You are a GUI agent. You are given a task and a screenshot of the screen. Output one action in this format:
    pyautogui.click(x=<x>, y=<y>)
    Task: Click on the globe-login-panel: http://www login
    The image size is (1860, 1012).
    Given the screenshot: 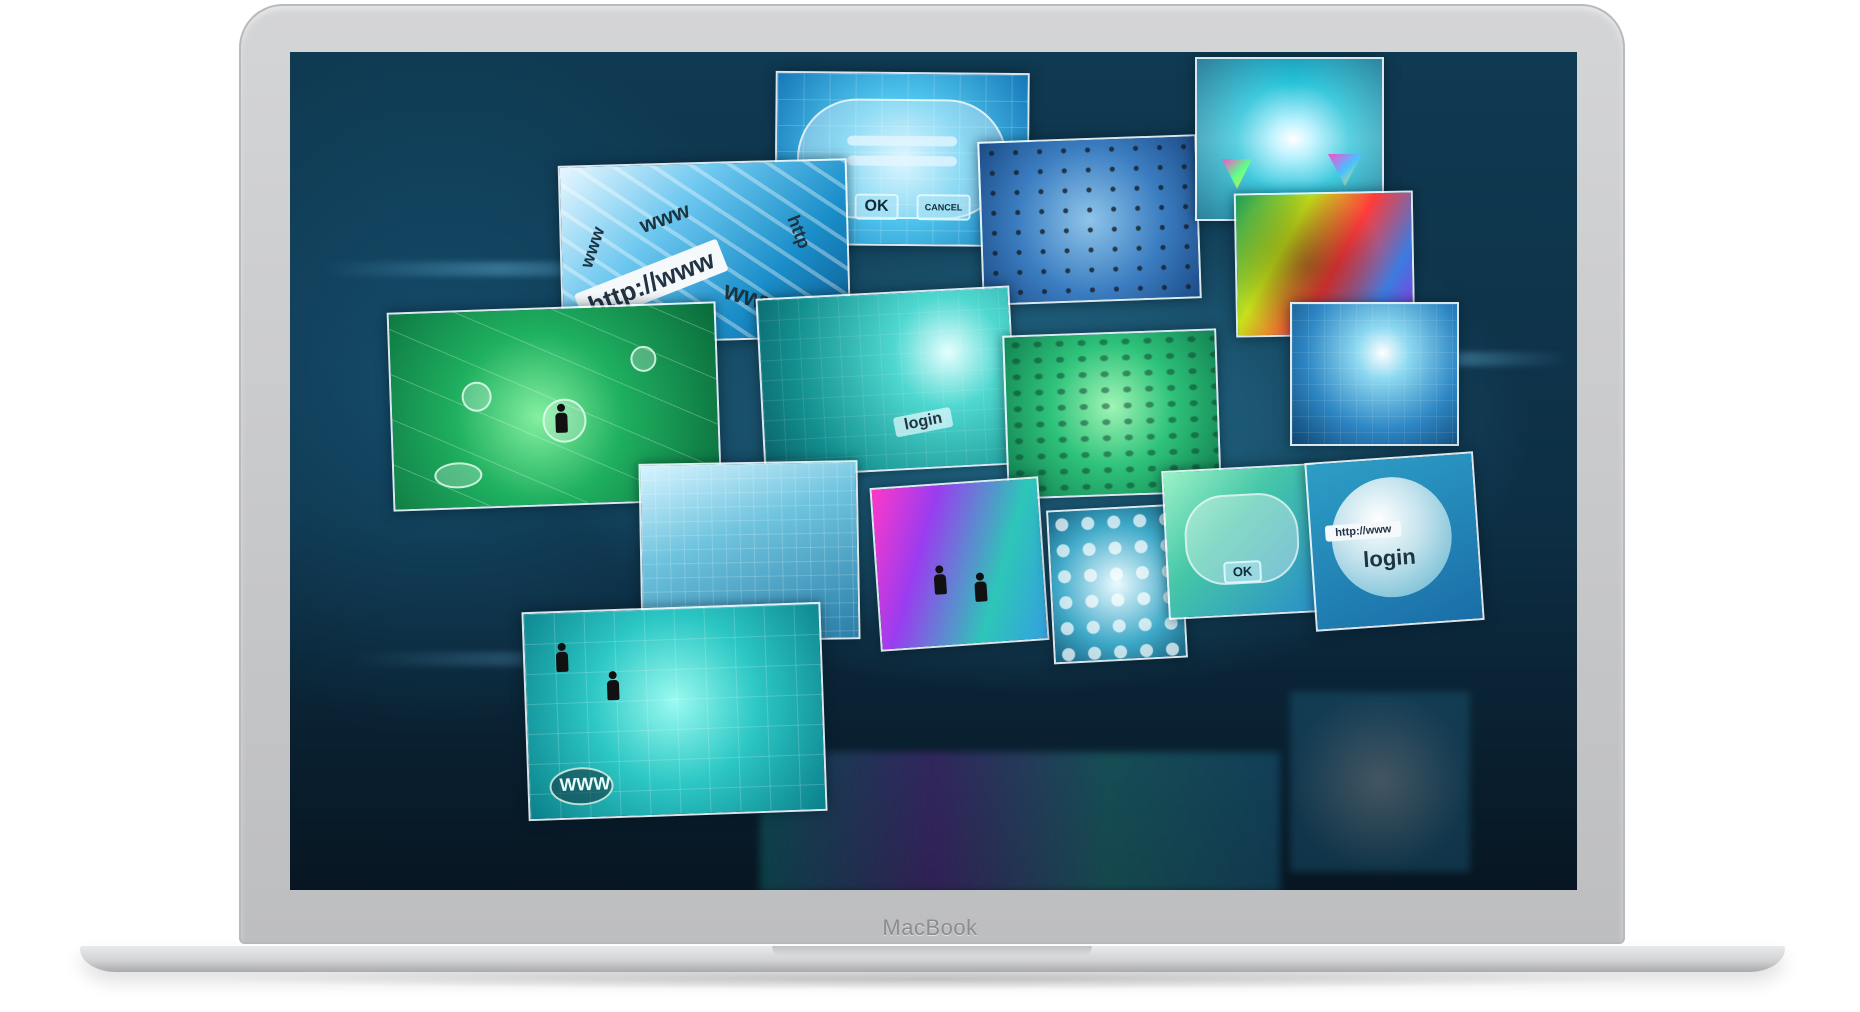 What is the action you would take?
    pyautogui.click(x=1394, y=541)
    